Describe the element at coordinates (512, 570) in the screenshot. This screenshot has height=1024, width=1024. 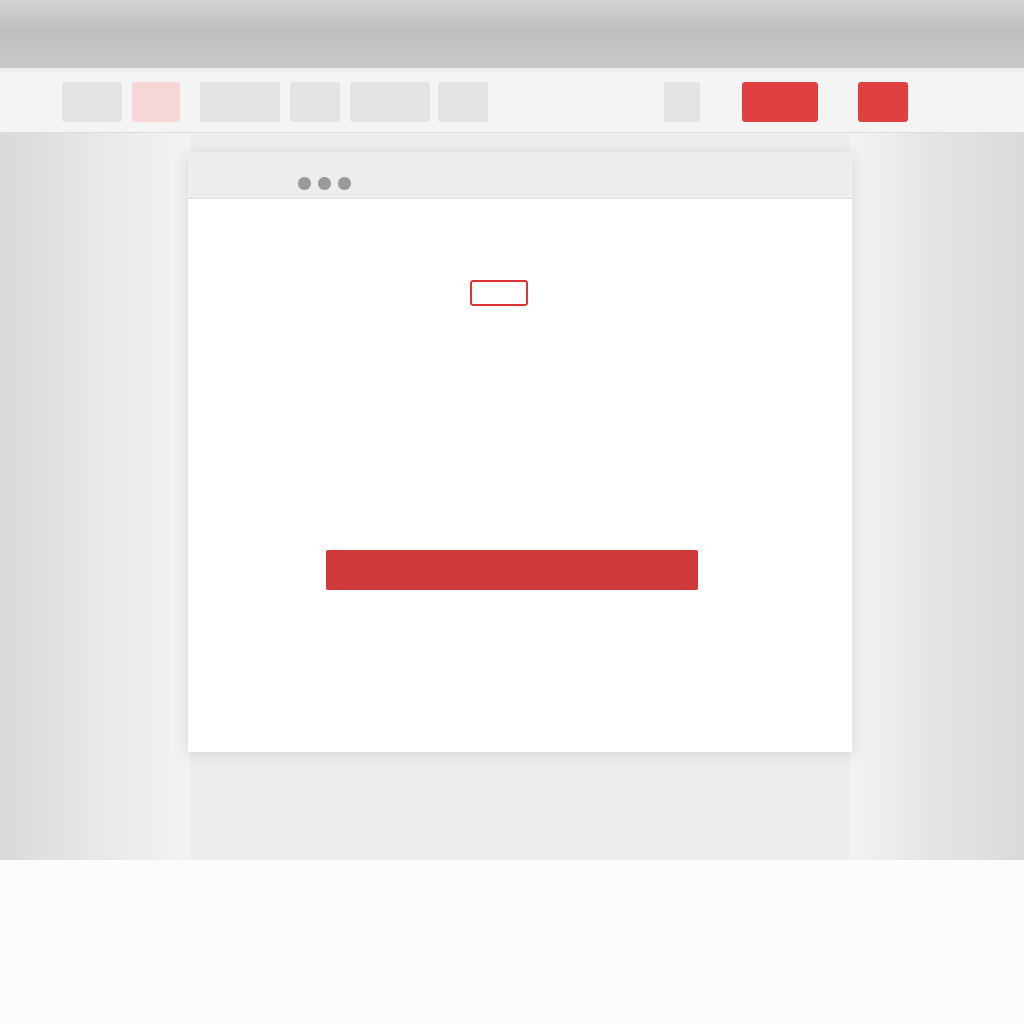
I see `primary-action-button` at that location.